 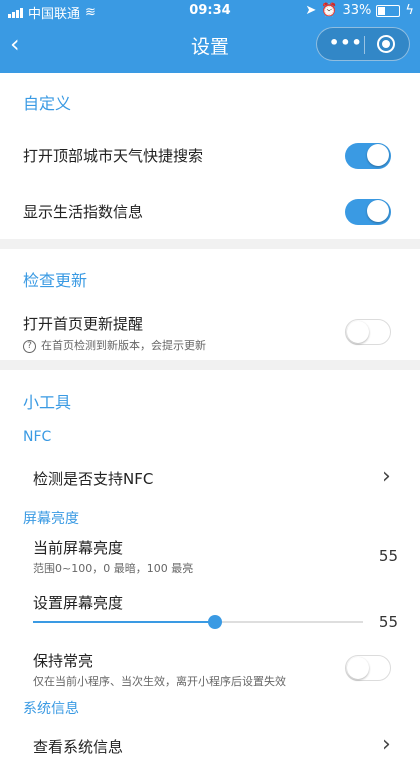 What do you see at coordinates (113, 156) in the screenshot?
I see `setting-label-weather-search: 打开顶部城市天气快捷搜索` at bounding box center [113, 156].